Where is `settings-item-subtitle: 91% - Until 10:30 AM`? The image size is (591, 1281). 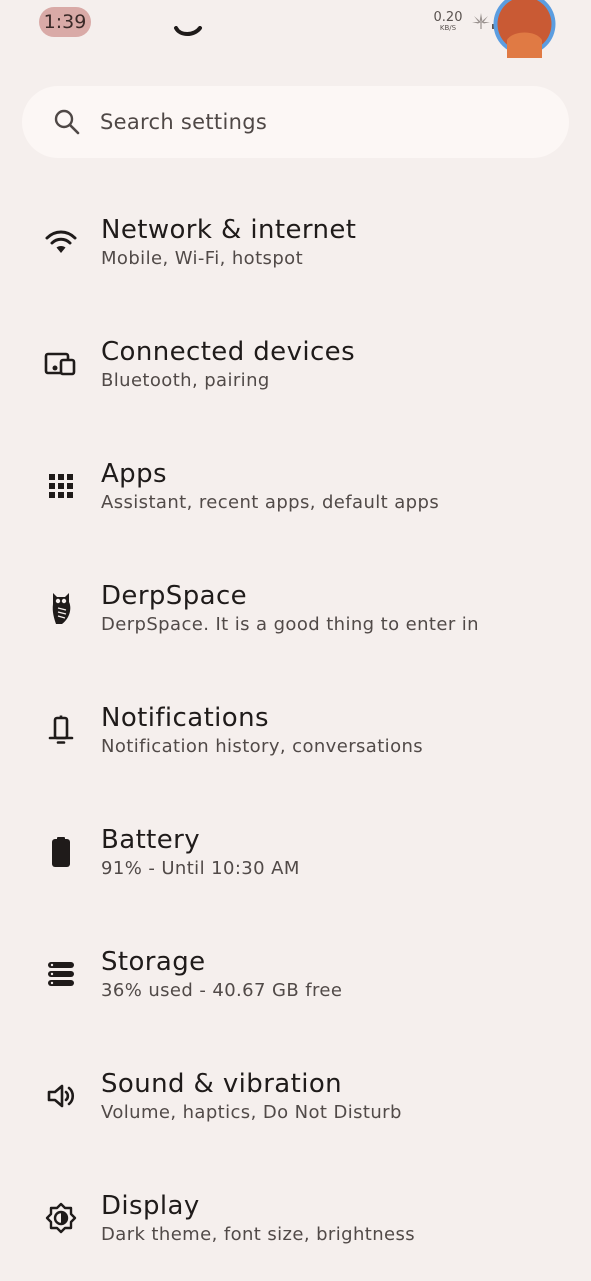 settings-item-subtitle: 91% - Until 10:30 AM is located at coordinates (200, 868).